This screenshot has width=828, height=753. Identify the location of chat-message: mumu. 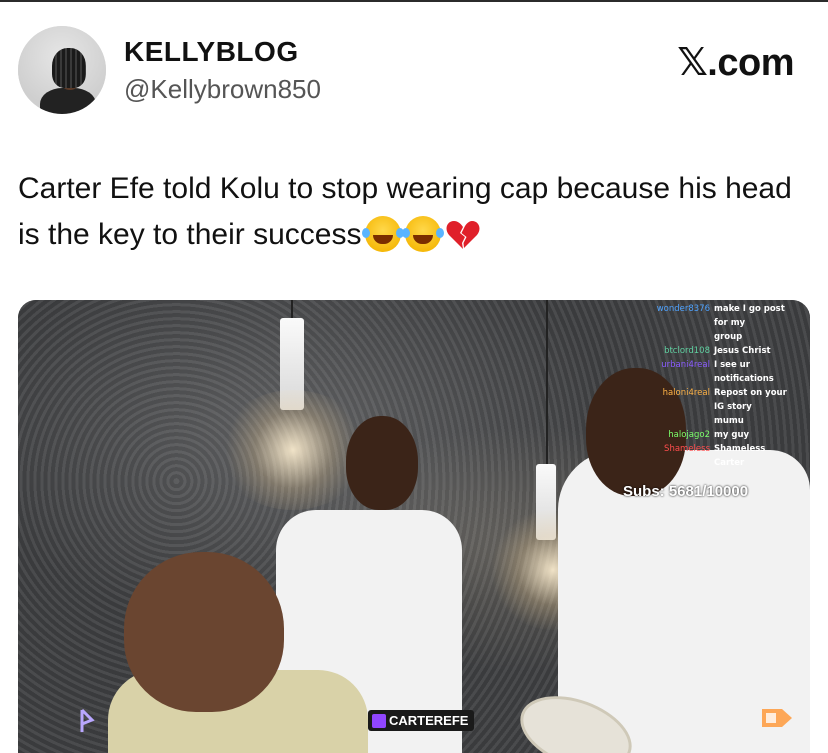
(712, 421).